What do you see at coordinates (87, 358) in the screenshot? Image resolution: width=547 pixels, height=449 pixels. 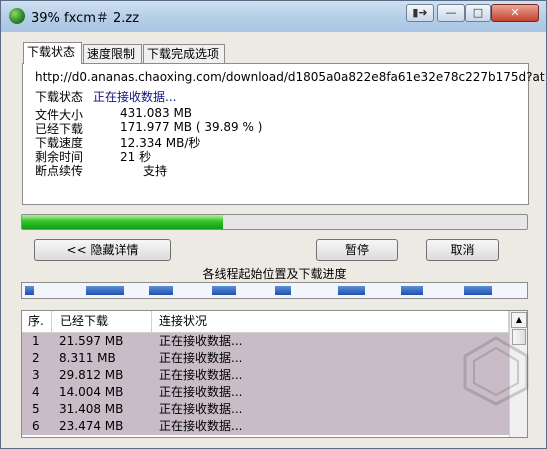 I see `row-downloaded: 8.311 MB` at bounding box center [87, 358].